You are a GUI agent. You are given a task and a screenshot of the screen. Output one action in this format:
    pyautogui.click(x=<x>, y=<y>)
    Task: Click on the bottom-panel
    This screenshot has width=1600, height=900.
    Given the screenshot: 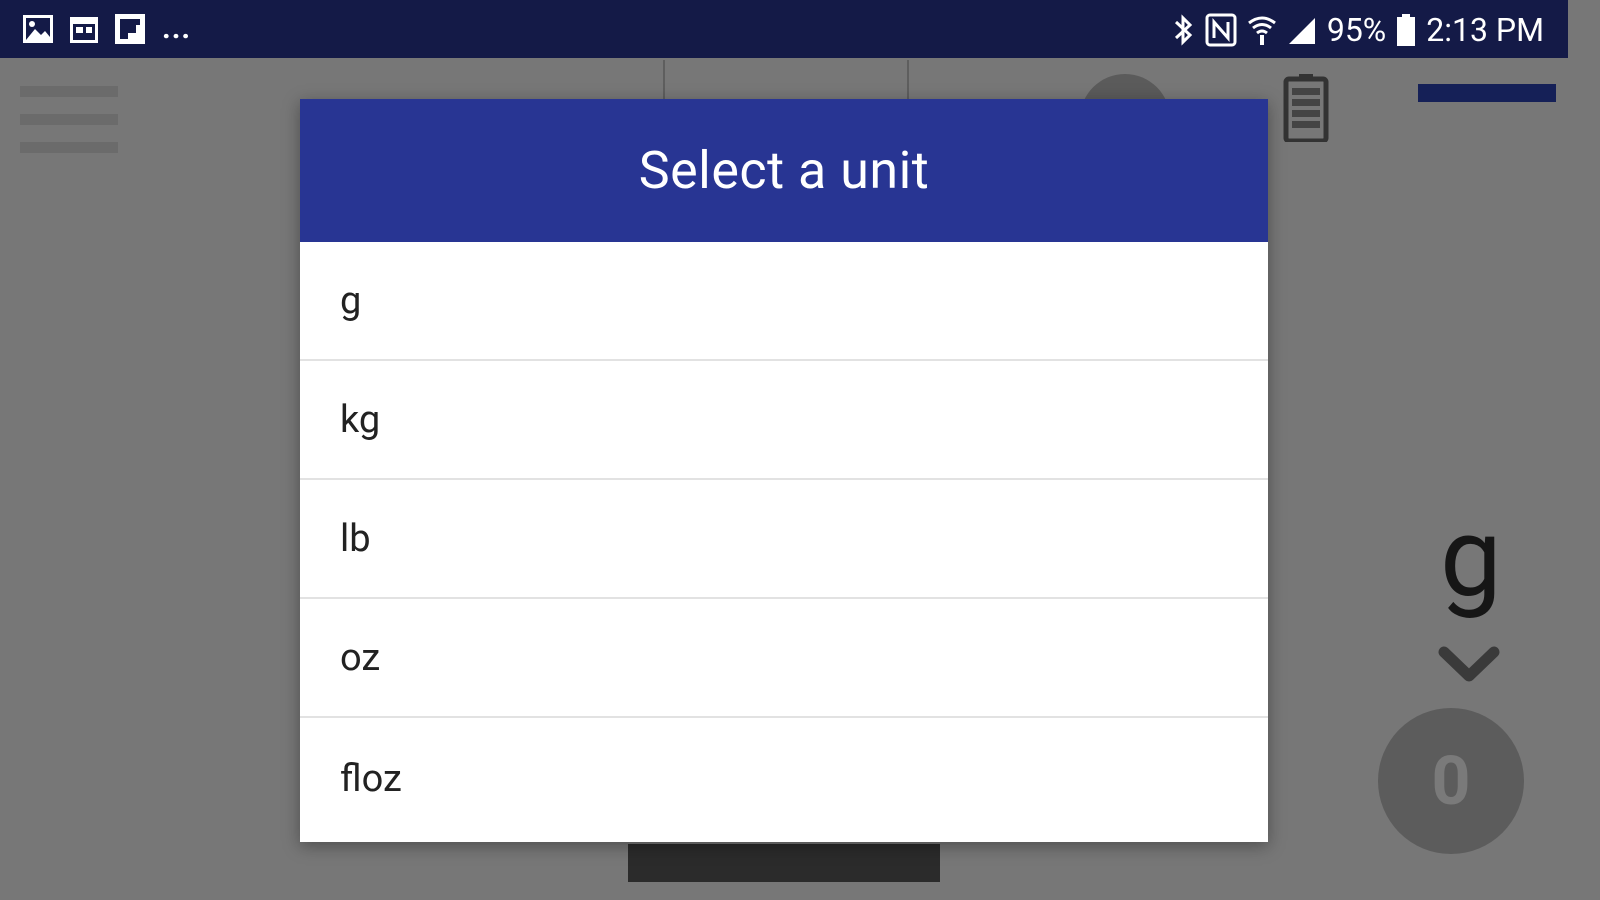 What is the action you would take?
    pyautogui.click(x=784, y=863)
    